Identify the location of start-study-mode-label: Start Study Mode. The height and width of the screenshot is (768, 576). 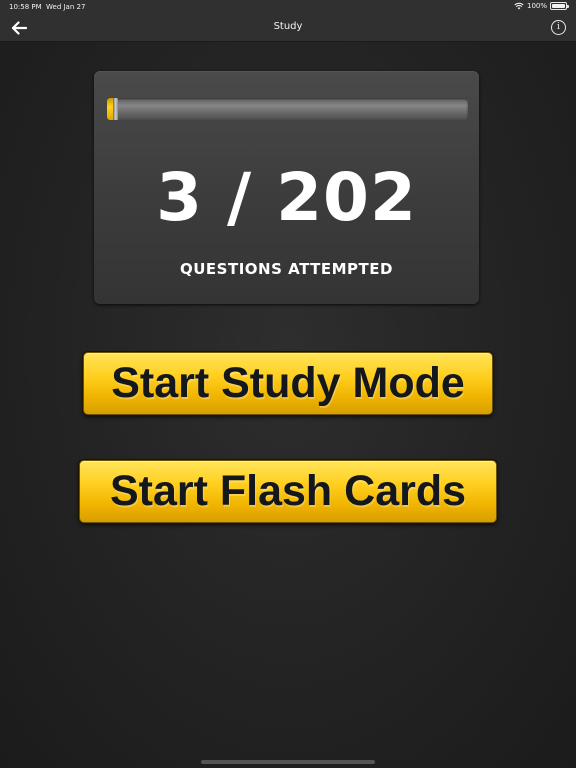
(288, 383).